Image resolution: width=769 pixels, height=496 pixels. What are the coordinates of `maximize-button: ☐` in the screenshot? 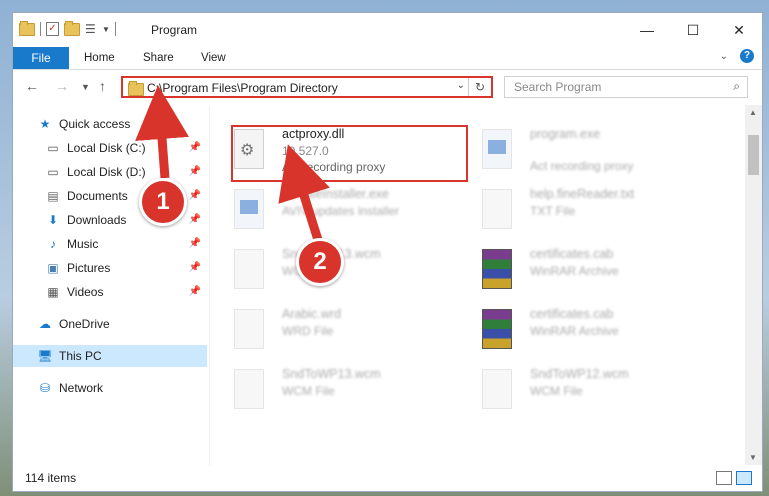 It's located at (693, 30).